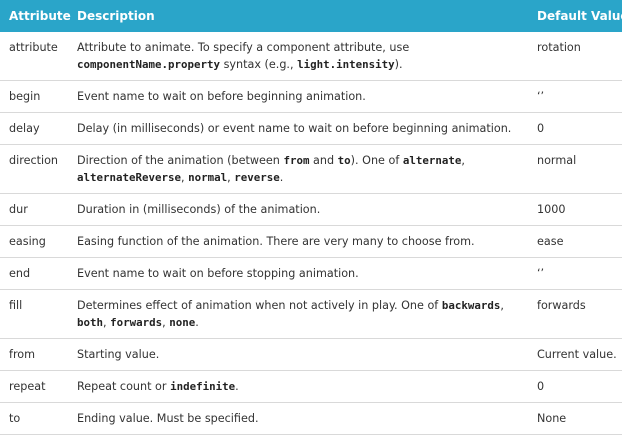 The height and width of the screenshot is (435, 622). Describe the element at coordinates (298, 354) in the screenshot. I see `description-cell: Starting value.` at that location.